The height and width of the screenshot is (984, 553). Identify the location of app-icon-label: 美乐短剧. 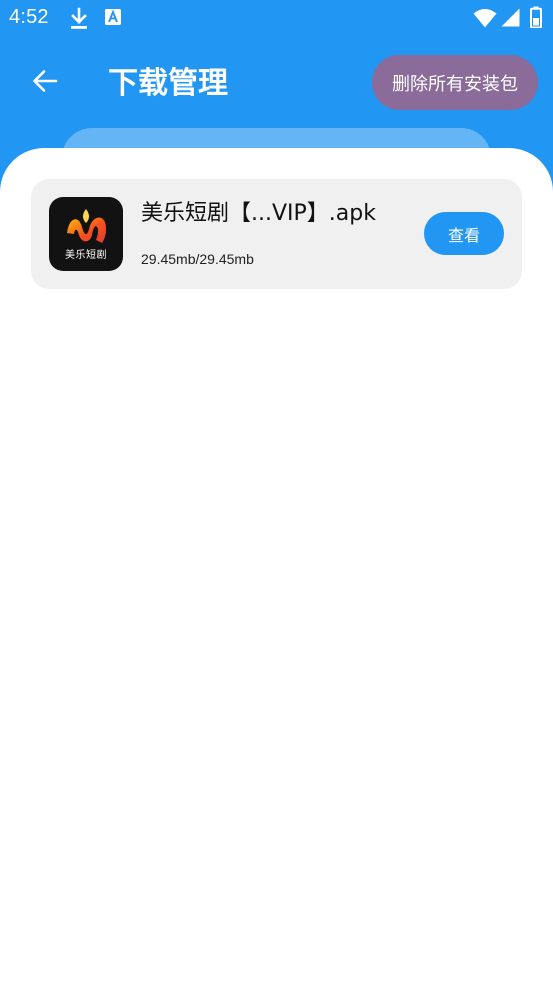
(86, 255).